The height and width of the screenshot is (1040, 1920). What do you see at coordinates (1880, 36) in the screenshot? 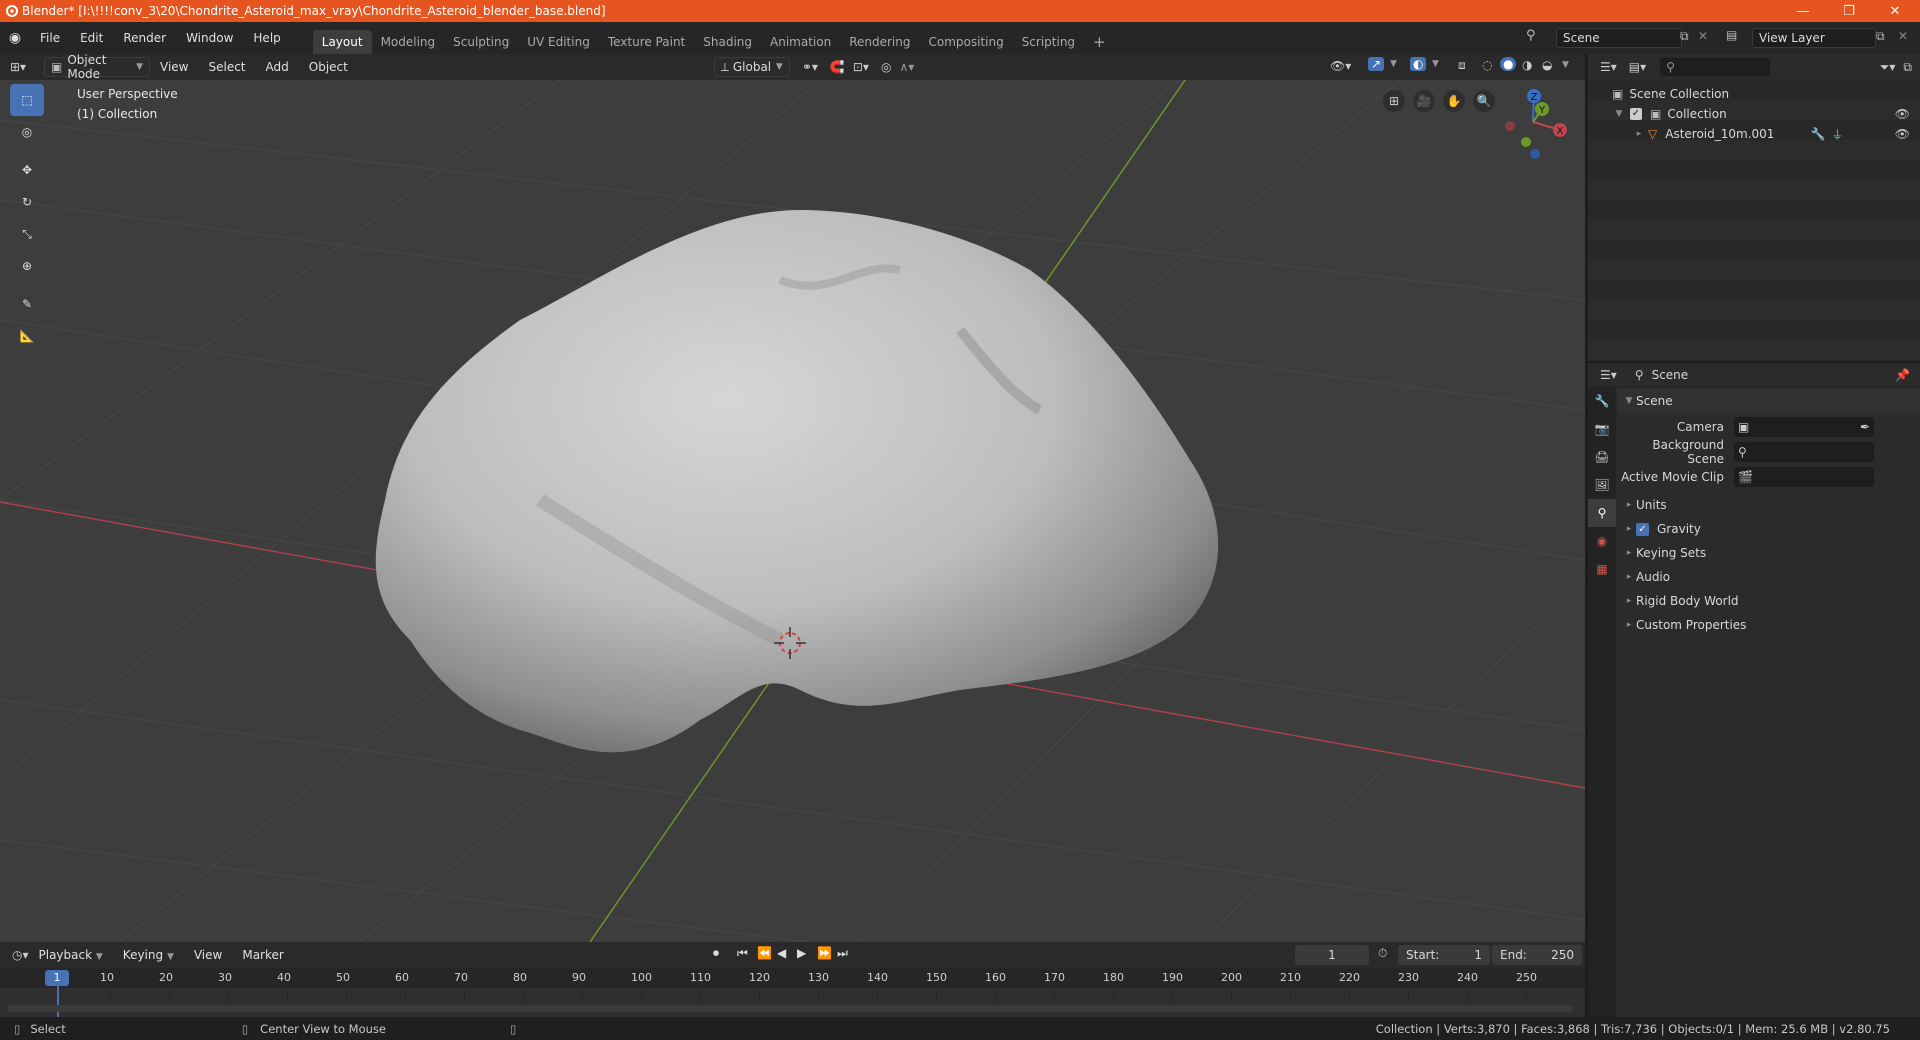
I see `new-view-layer-icon: ⧉` at bounding box center [1880, 36].